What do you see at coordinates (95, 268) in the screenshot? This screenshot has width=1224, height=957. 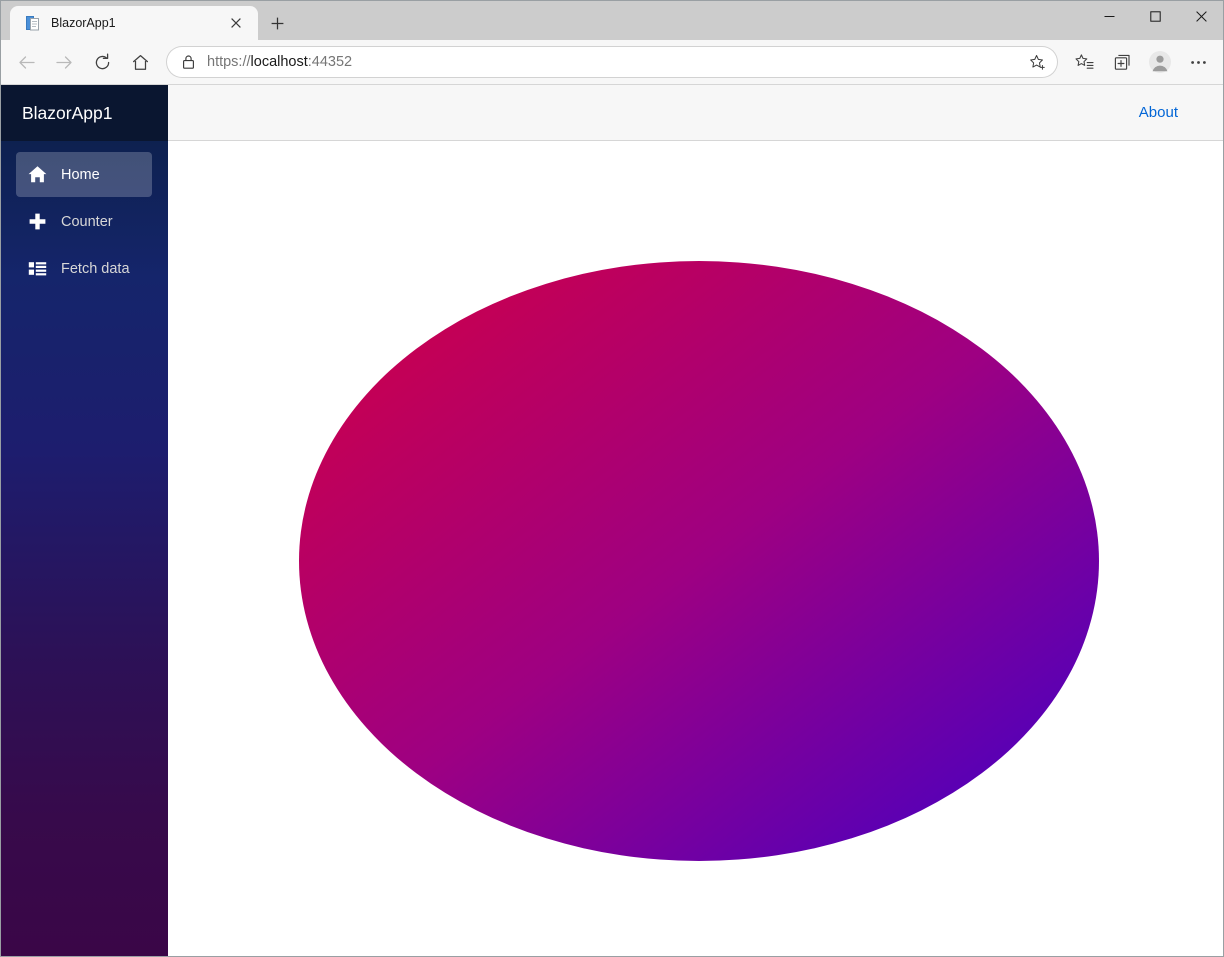 I see `sidebar-item-label: Fetch data` at bounding box center [95, 268].